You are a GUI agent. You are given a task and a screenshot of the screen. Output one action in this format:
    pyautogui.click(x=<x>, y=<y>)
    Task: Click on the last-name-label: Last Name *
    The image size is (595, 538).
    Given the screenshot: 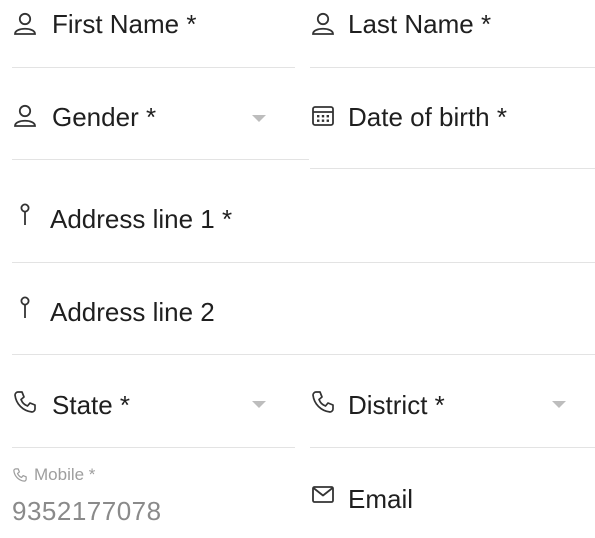 What is the action you would take?
    pyautogui.click(x=420, y=24)
    